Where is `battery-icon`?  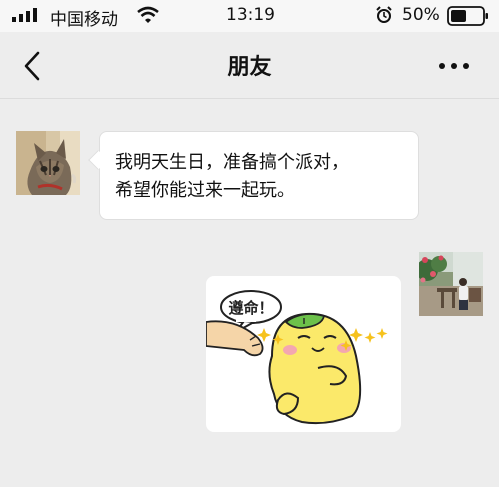 battery-icon is located at coordinates (467, 16).